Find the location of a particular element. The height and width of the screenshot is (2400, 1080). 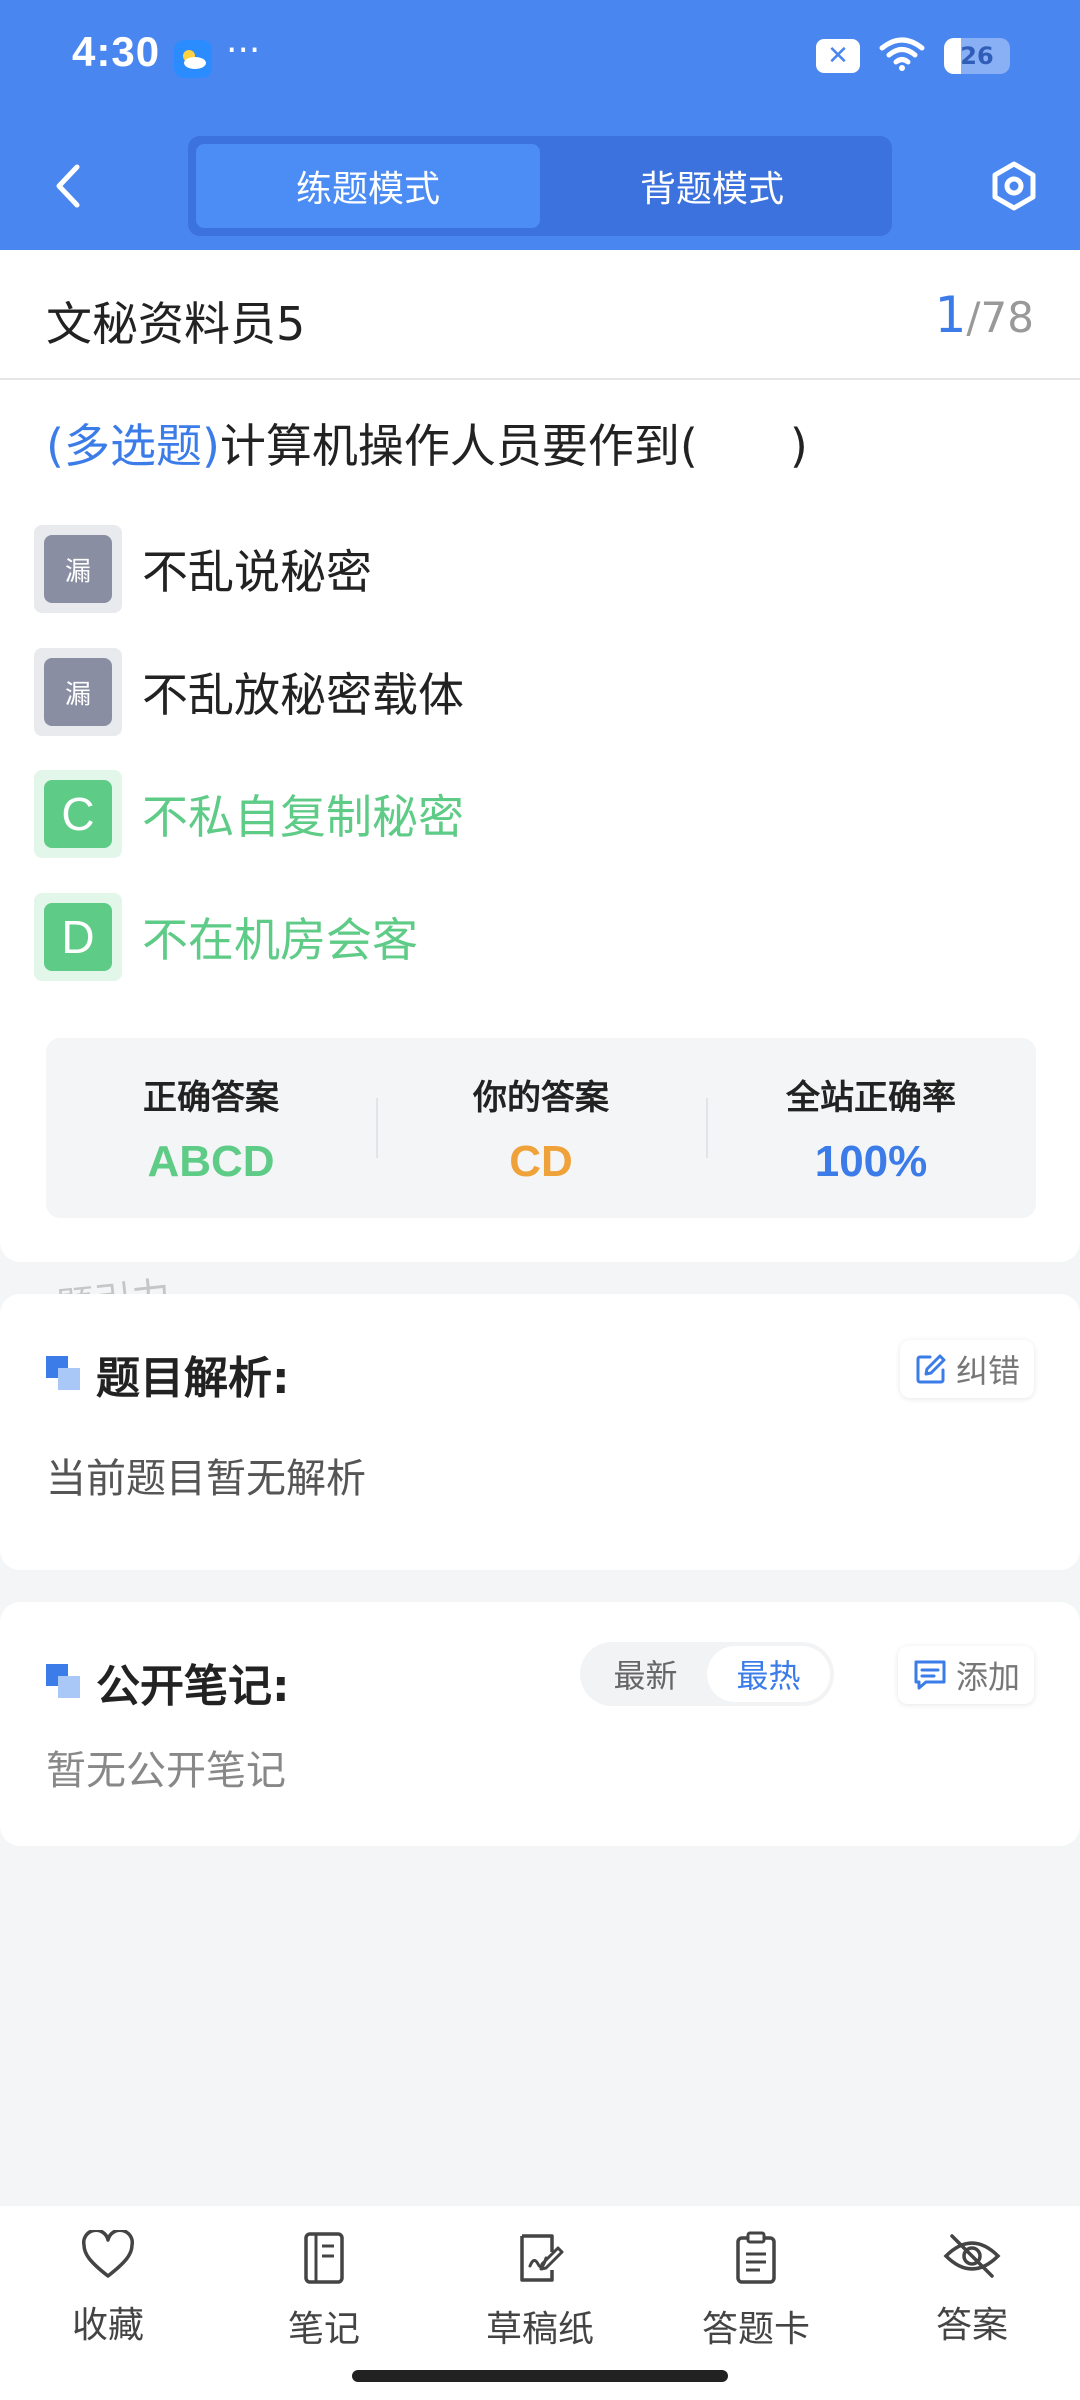

mode-switch: 练题模式 背题模式 is located at coordinates (540, 186).